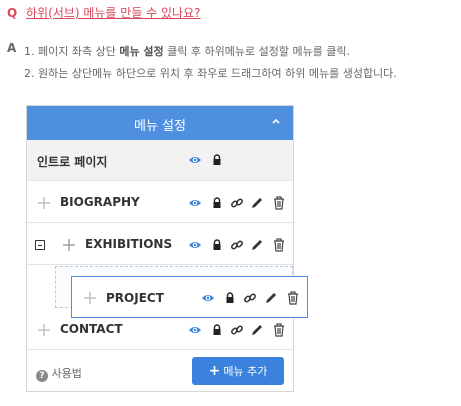 The height and width of the screenshot is (406, 461). What do you see at coordinates (160, 126) in the screenshot?
I see `panel-title: 메뉴 설정` at bounding box center [160, 126].